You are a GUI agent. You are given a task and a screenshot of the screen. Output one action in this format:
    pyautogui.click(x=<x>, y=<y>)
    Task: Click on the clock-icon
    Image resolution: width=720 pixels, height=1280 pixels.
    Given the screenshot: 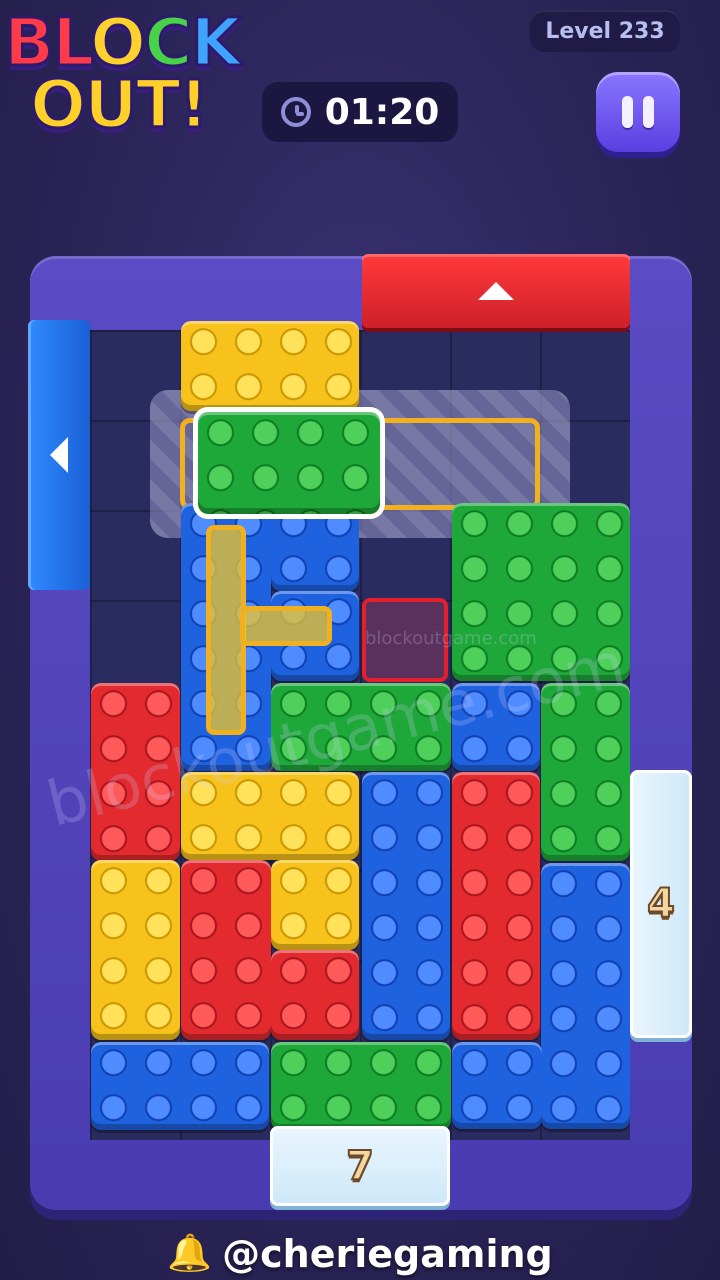 What is the action you would take?
    pyautogui.click(x=295, y=112)
    